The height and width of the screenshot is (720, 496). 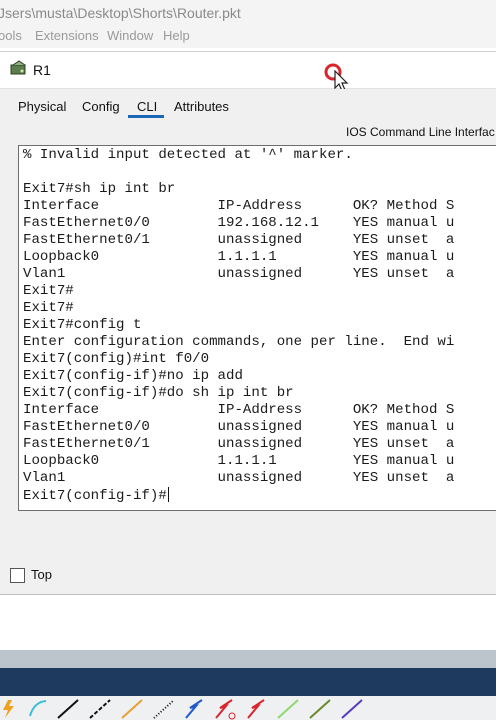 I want to click on menu-help: Help, so click(x=176, y=35).